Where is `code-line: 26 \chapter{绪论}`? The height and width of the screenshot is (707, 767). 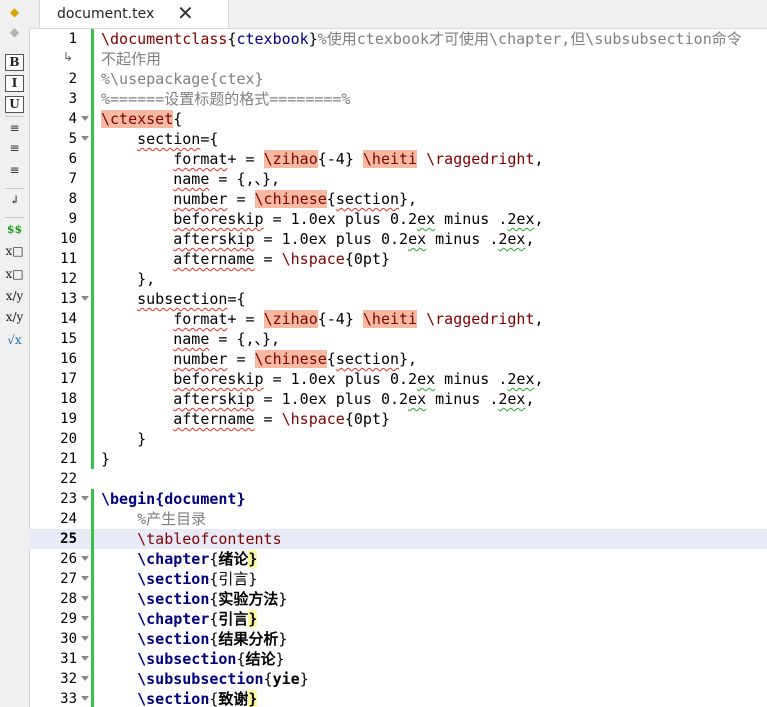 code-line: 26 \chapter{绪论} is located at coordinates (398, 559).